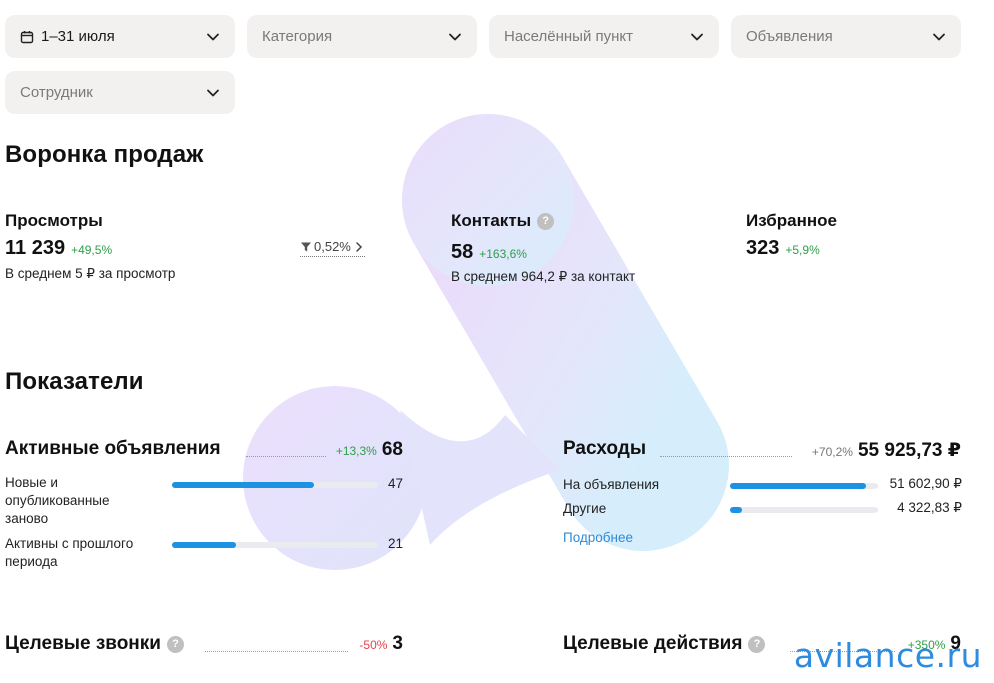 The image size is (994, 683). I want to click on expenses-row-label: На объявления, so click(611, 484).